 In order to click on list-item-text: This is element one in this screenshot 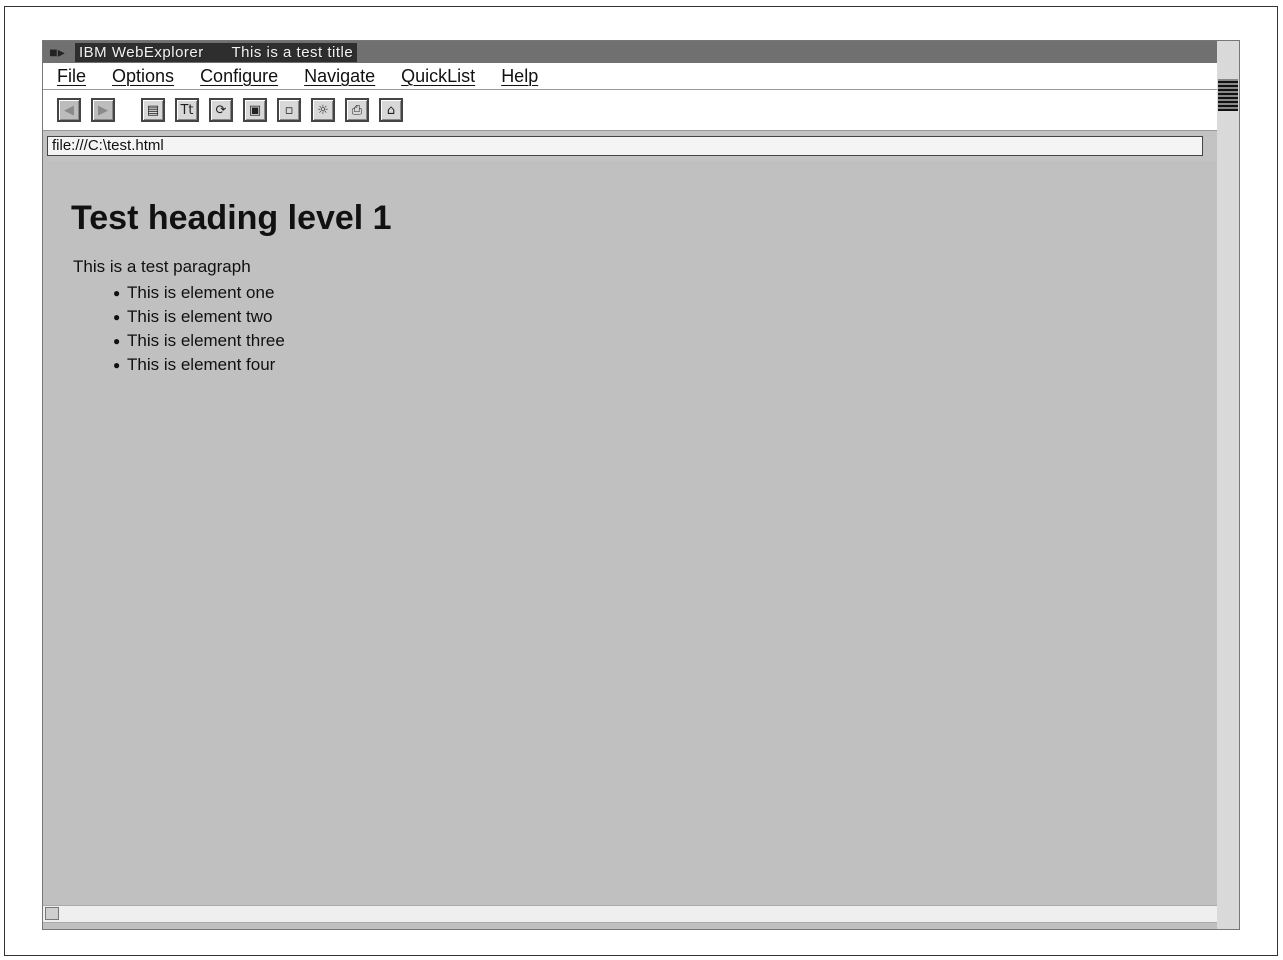, I will do `click(201, 292)`.